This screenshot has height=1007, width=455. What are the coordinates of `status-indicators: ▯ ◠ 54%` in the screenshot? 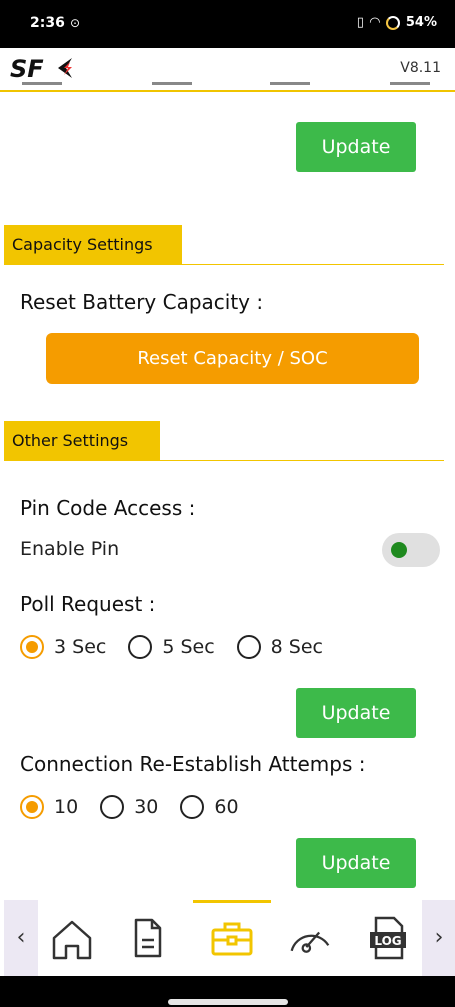 It's located at (397, 22).